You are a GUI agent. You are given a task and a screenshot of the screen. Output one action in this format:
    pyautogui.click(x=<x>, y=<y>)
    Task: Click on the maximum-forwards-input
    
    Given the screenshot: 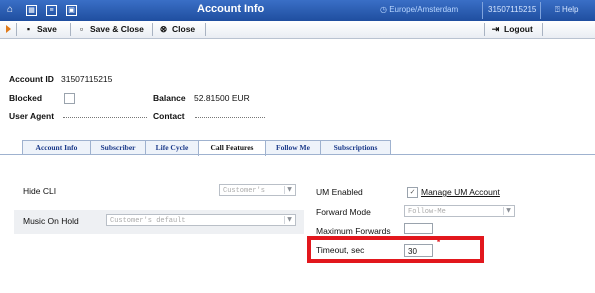 What is the action you would take?
    pyautogui.click(x=418, y=228)
    